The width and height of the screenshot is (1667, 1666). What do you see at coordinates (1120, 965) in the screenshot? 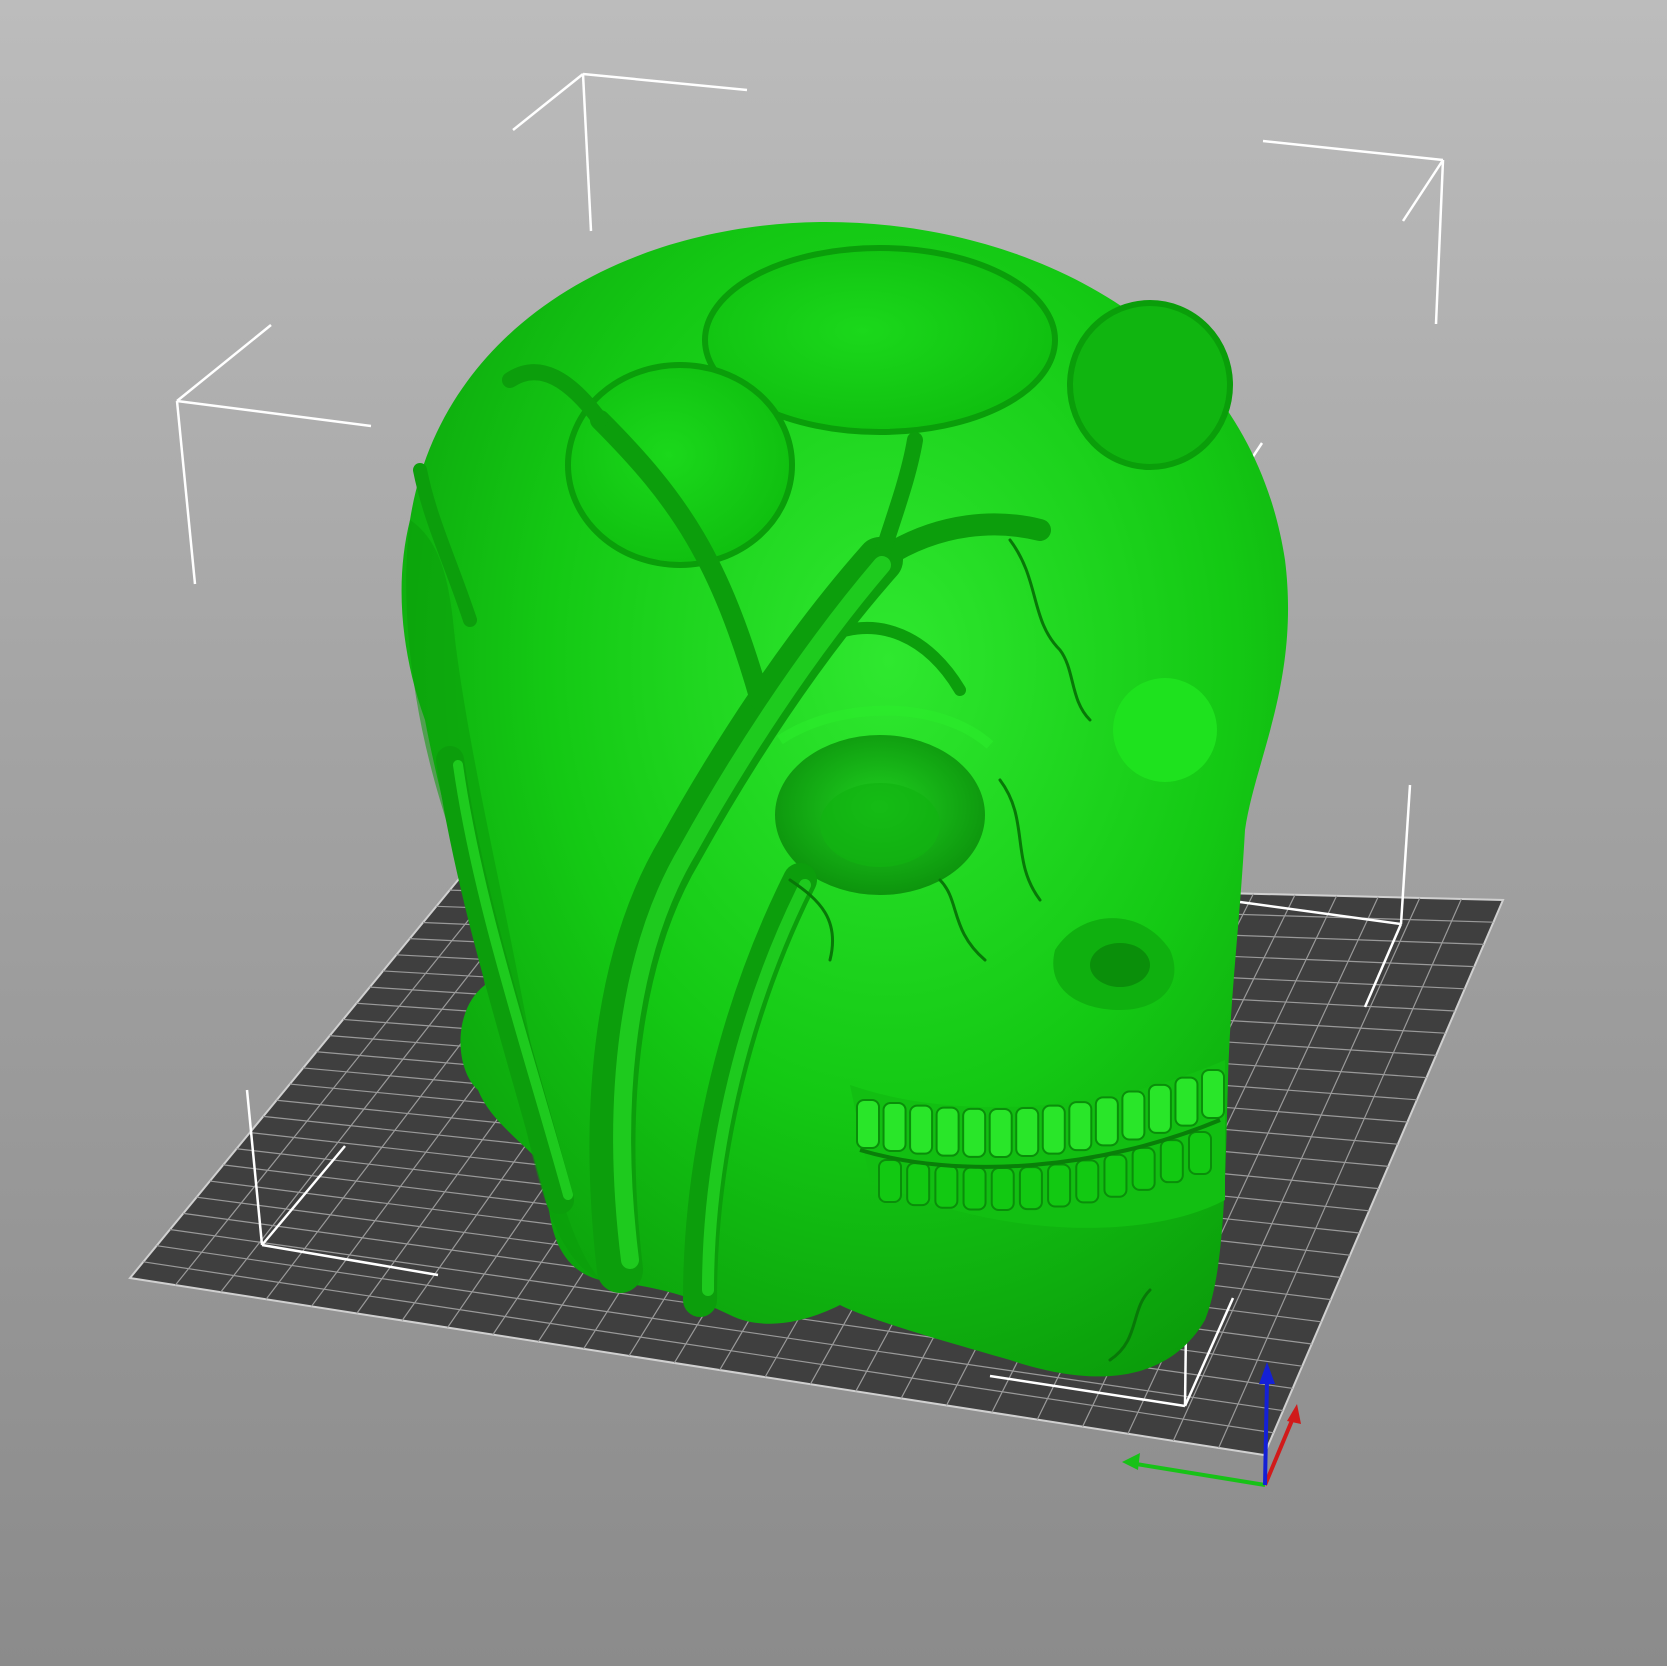
I see `skull-nostril` at bounding box center [1120, 965].